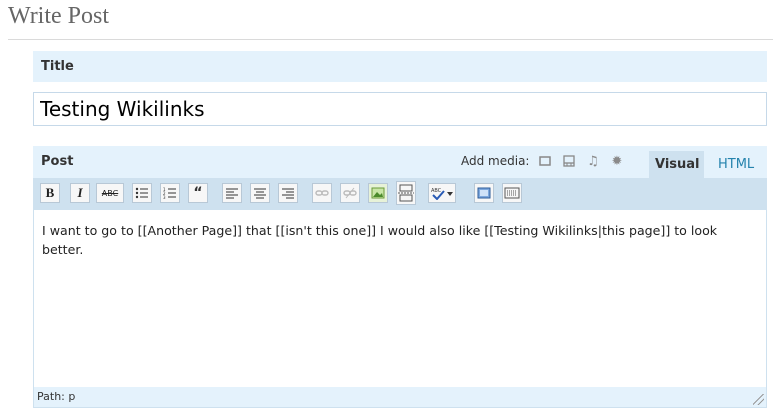  What do you see at coordinates (142, 193) in the screenshot?
I see `bullet-list-icon` at bounding box center [142, 193].